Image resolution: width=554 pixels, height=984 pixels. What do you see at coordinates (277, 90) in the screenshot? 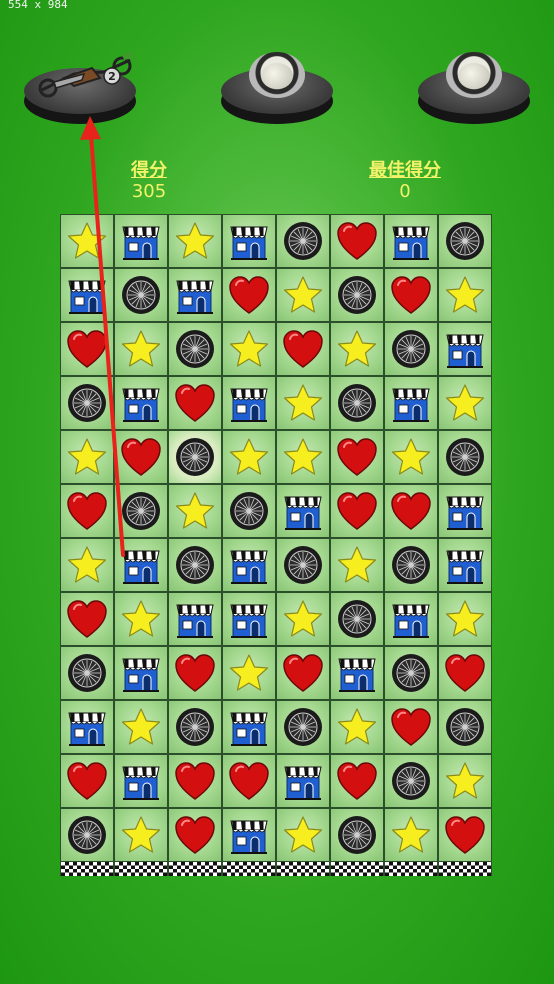
I see `pod-2-empty-slot` at bounding box center [277, 90].